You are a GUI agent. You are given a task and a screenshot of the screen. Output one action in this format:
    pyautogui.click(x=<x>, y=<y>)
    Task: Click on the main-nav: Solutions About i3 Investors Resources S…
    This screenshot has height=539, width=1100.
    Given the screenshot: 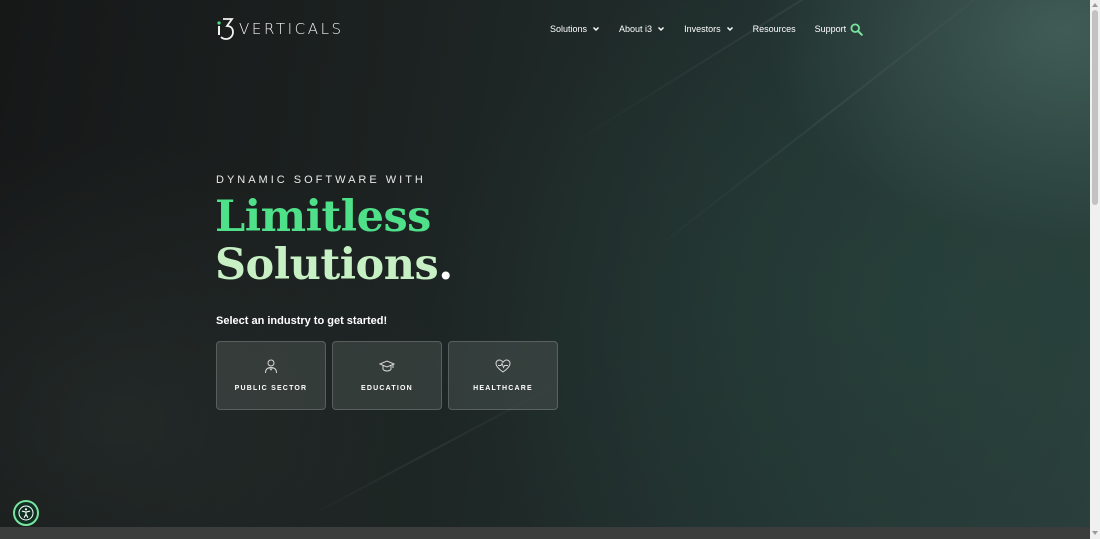 What is the action you would take?
    pyautogui.click(x=707, y=29)
    